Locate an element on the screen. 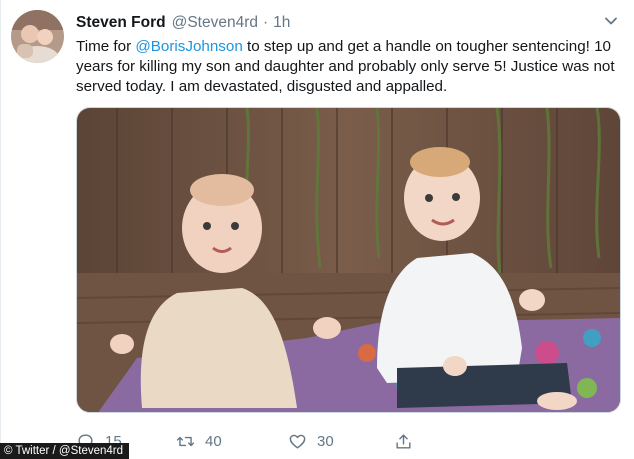 Image resolution: width=634 pixels, height=459 pixels. share-icon is located at coordinates (403, 441).